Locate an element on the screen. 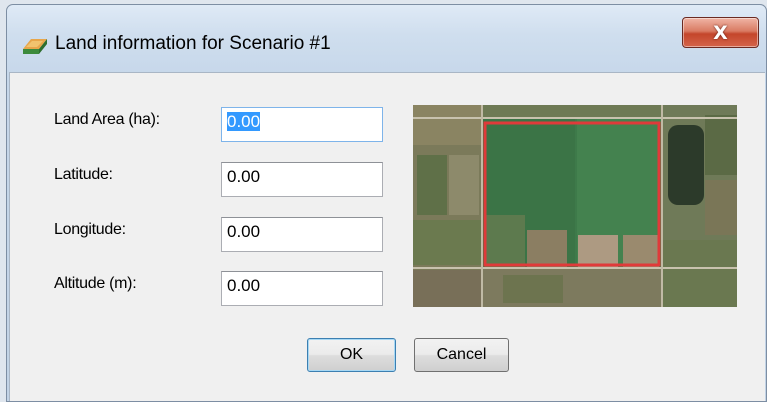 This screenshot has width=767, height=402. latitude-label: Latitude: is located at coordinates (83, 174).